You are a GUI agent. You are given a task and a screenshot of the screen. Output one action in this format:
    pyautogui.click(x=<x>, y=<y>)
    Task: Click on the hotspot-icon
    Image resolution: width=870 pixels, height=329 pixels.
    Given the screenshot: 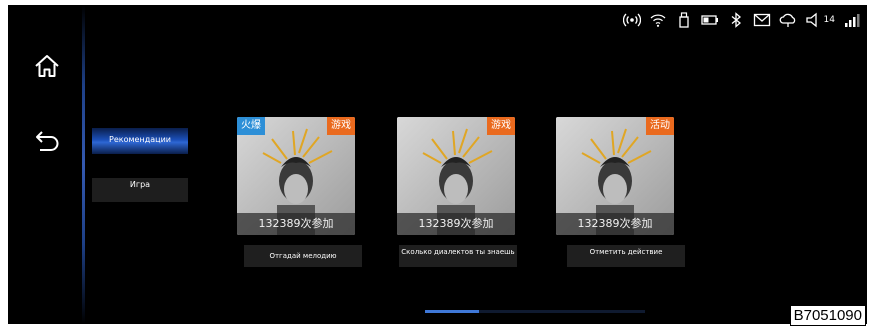 What is the action you would take?
    pyautogui.click(x=632, y=20)
    